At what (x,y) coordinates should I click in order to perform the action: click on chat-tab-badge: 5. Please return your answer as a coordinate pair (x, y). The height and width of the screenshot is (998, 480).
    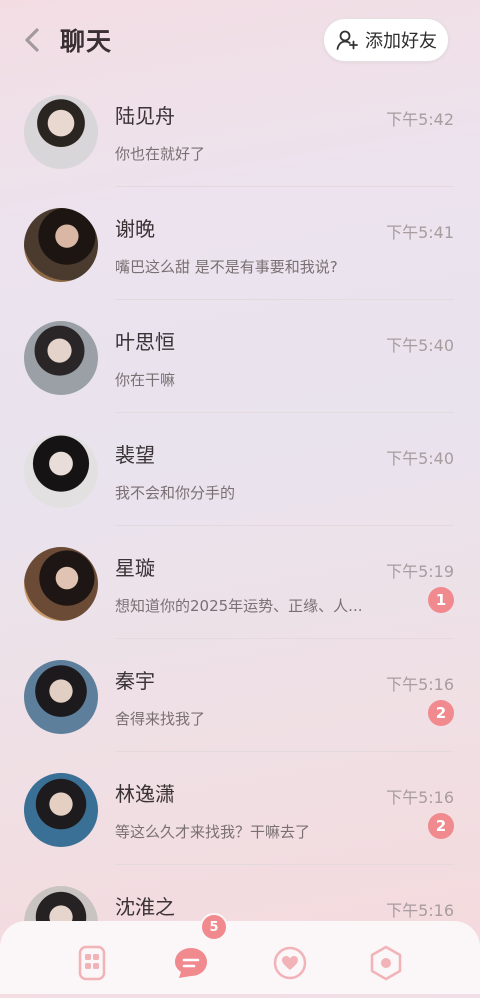
    Looking at the image, I should click on (214, 927).